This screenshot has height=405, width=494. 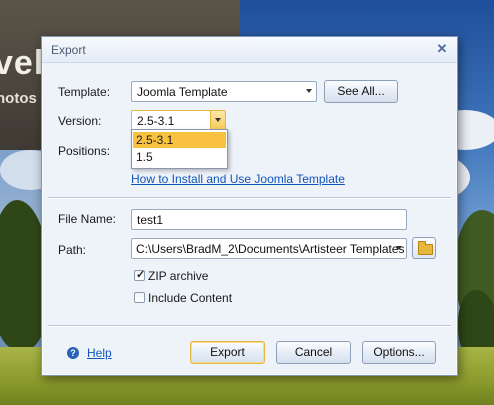 I want to click on browse-folder-button, so click(x=424, y=248).